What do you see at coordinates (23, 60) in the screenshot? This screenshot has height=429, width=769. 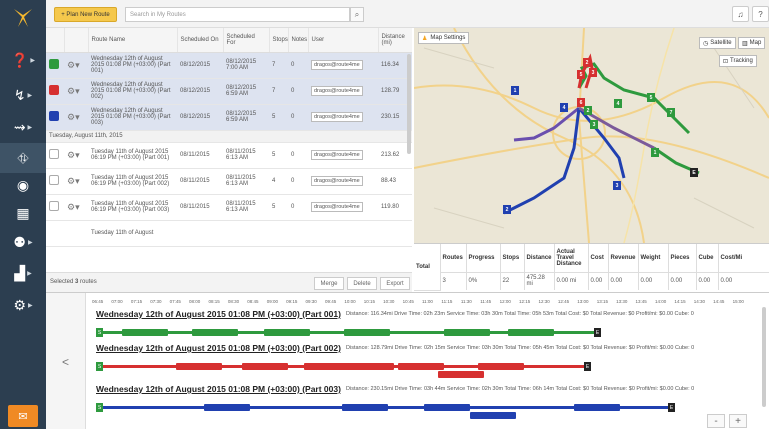 I see `sidebar-item-help: ❓ ▶` at bounding box center [23, 60].